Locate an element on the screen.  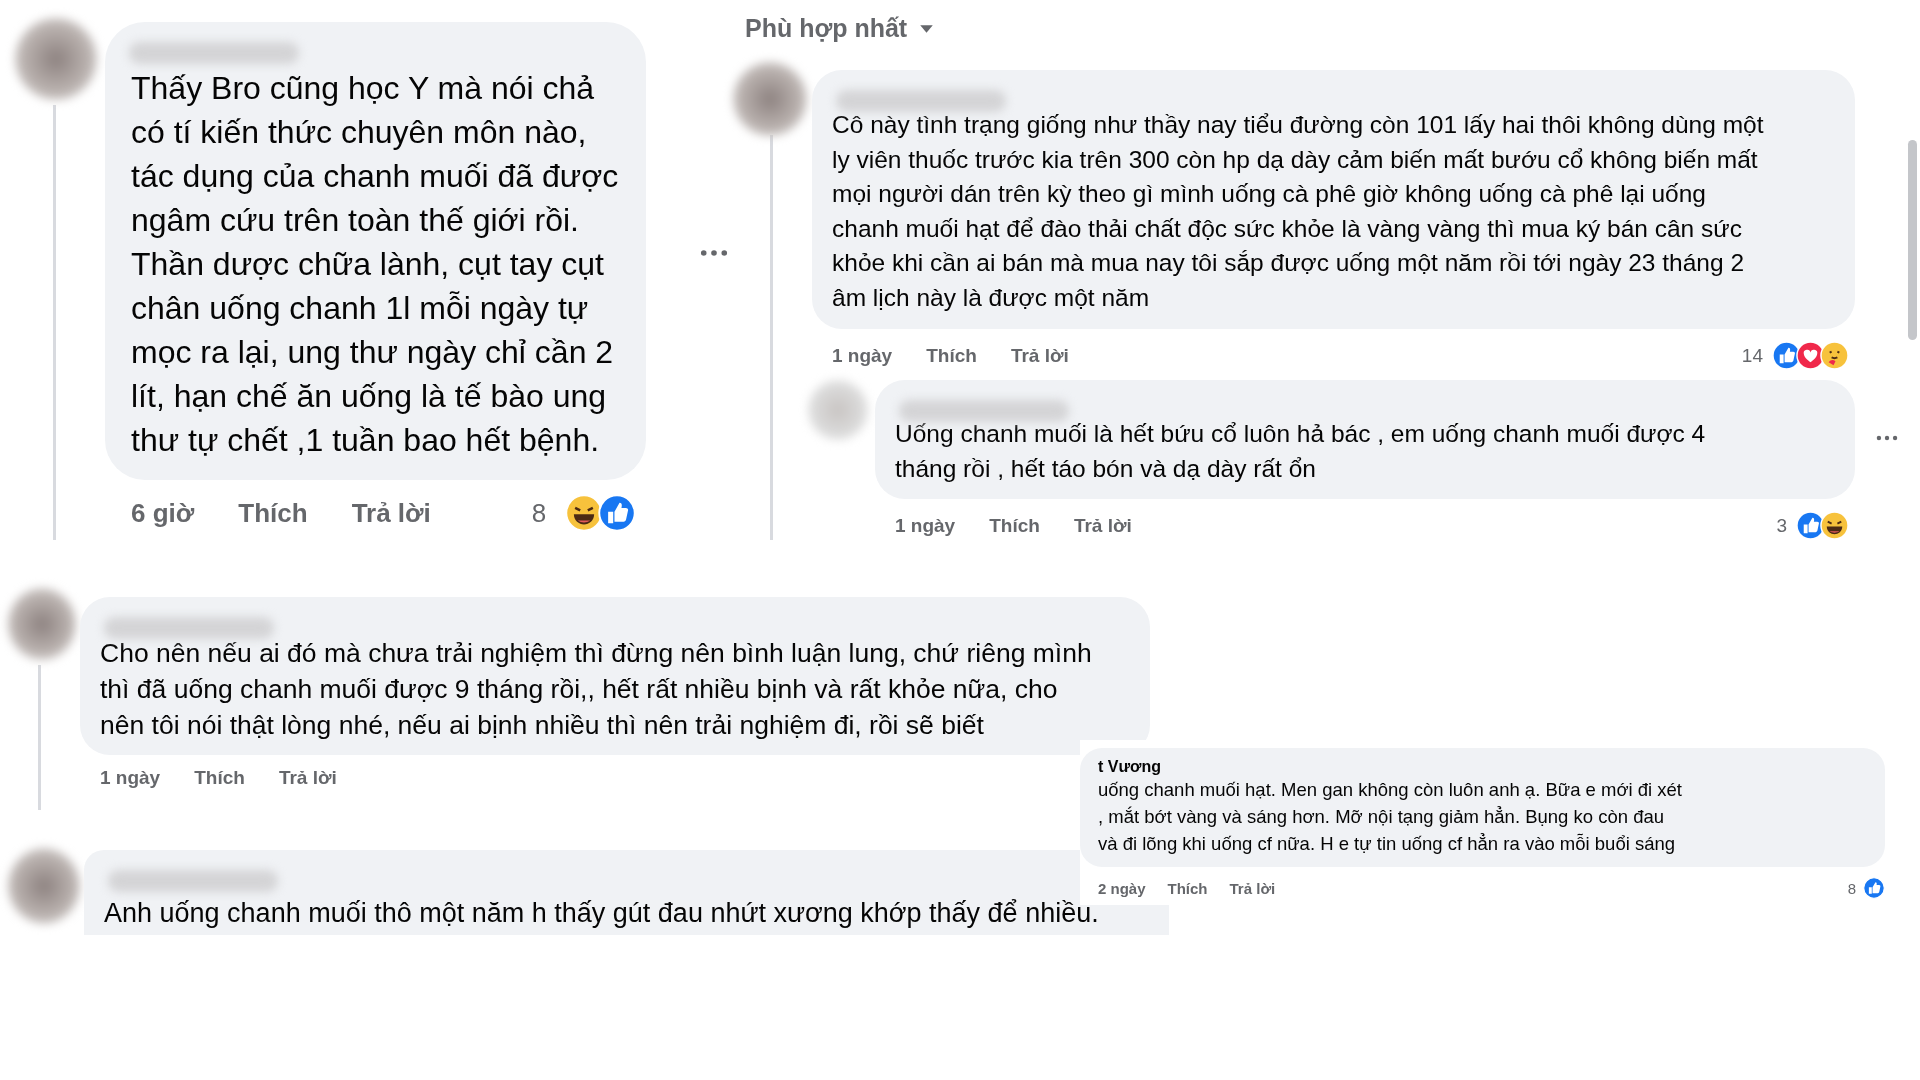
sort-dropdown: Phù hợp nhất is located at coordinates (840, 28).